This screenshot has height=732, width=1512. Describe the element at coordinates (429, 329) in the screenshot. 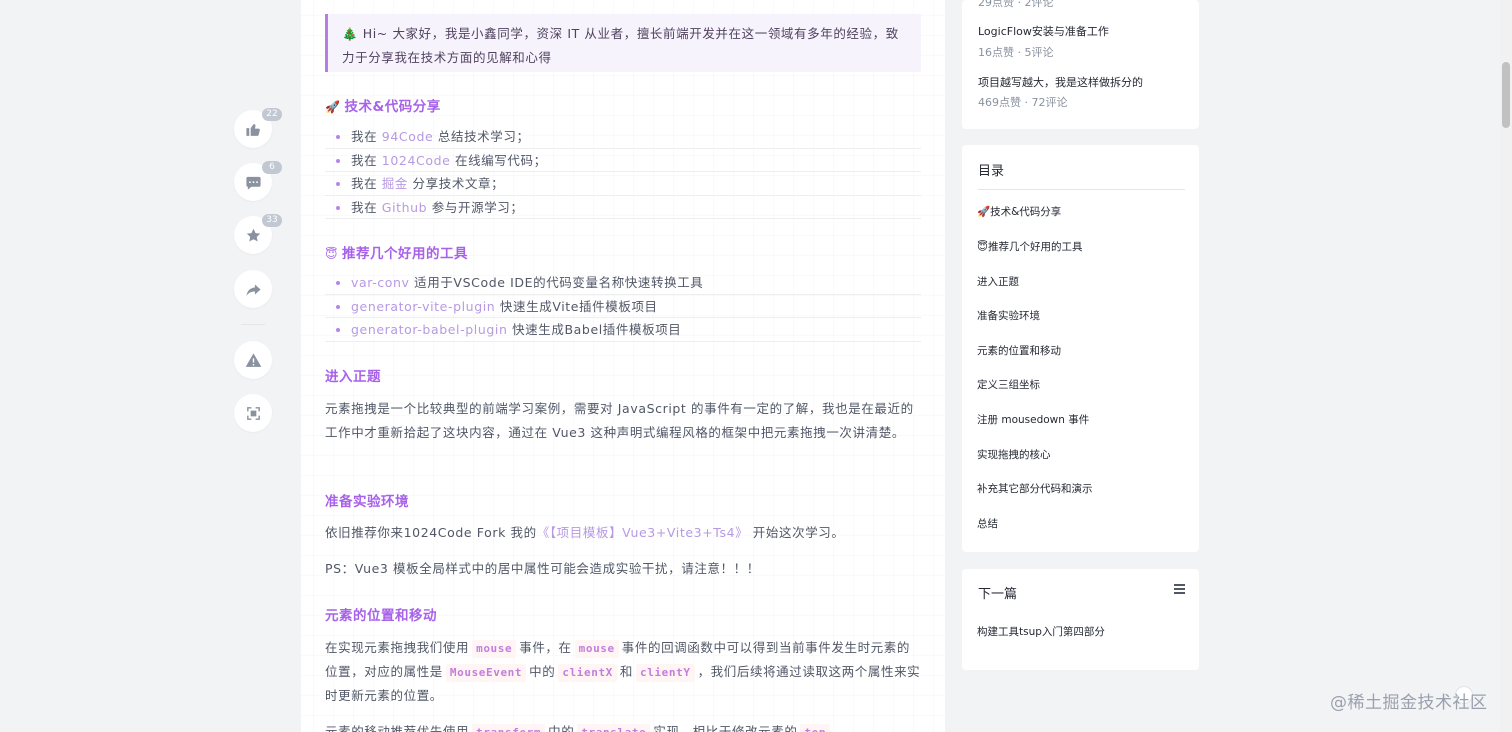

I see `link-generator-babel-plugin: generator-babel-plugin` at that location.